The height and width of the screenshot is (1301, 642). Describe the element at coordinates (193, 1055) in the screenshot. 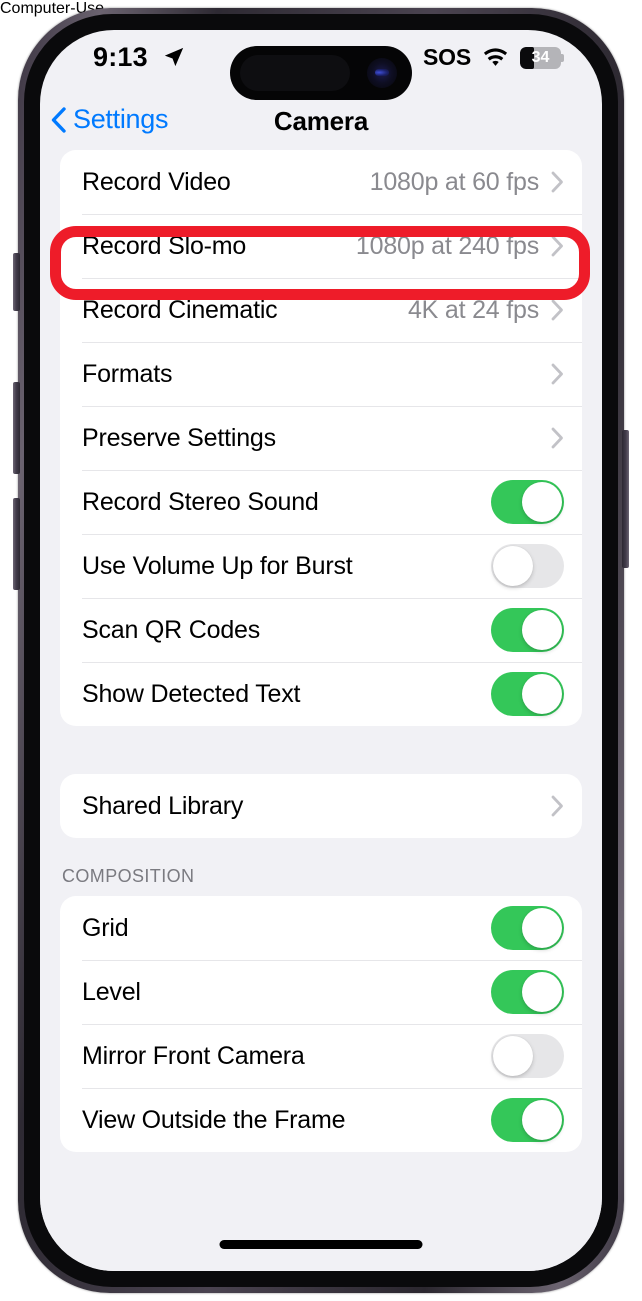

I see `settings-row-label: Mirror Front Camera` at that location.